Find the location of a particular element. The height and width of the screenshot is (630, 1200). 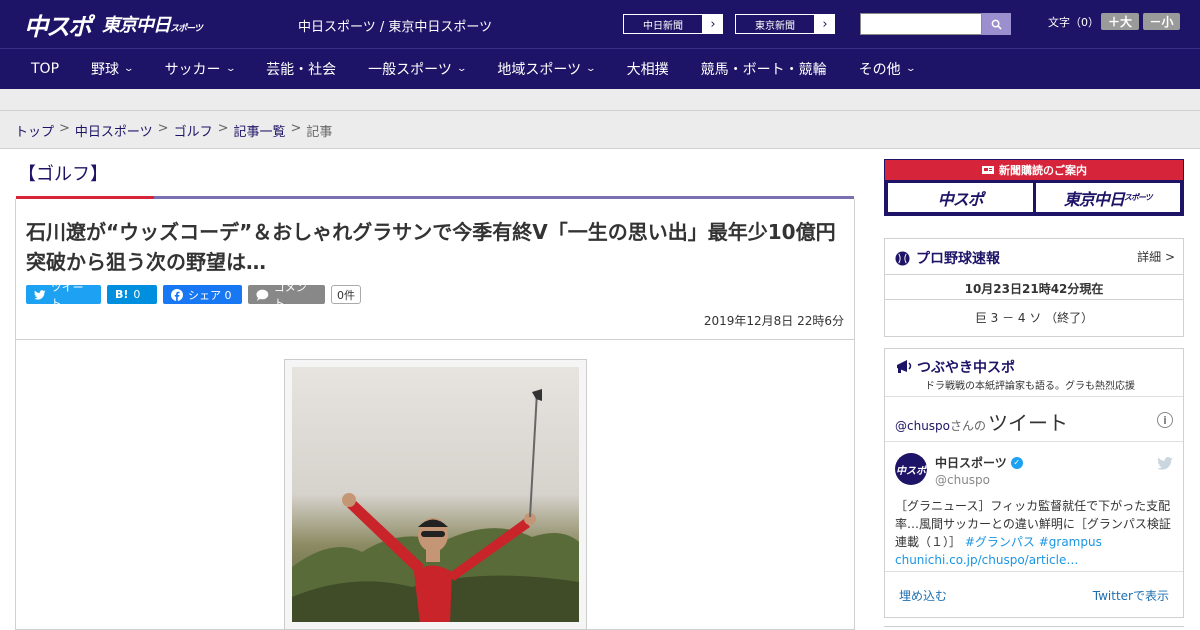

logo-tokyo-chunichi: 東京中日スポーツ is located at coordinates (152, 25).